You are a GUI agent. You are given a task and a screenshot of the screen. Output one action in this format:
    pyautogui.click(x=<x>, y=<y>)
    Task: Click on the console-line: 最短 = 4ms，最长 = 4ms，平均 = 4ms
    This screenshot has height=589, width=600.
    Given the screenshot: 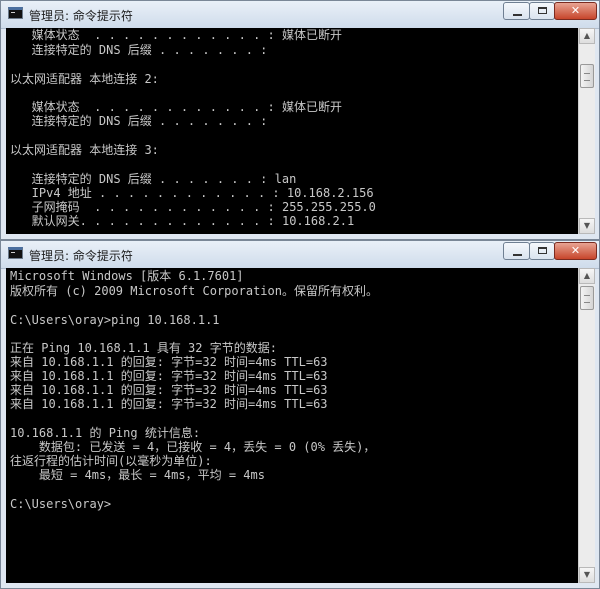 What is the action you would take?
    pyautogui.click(x=137, y=475)
    